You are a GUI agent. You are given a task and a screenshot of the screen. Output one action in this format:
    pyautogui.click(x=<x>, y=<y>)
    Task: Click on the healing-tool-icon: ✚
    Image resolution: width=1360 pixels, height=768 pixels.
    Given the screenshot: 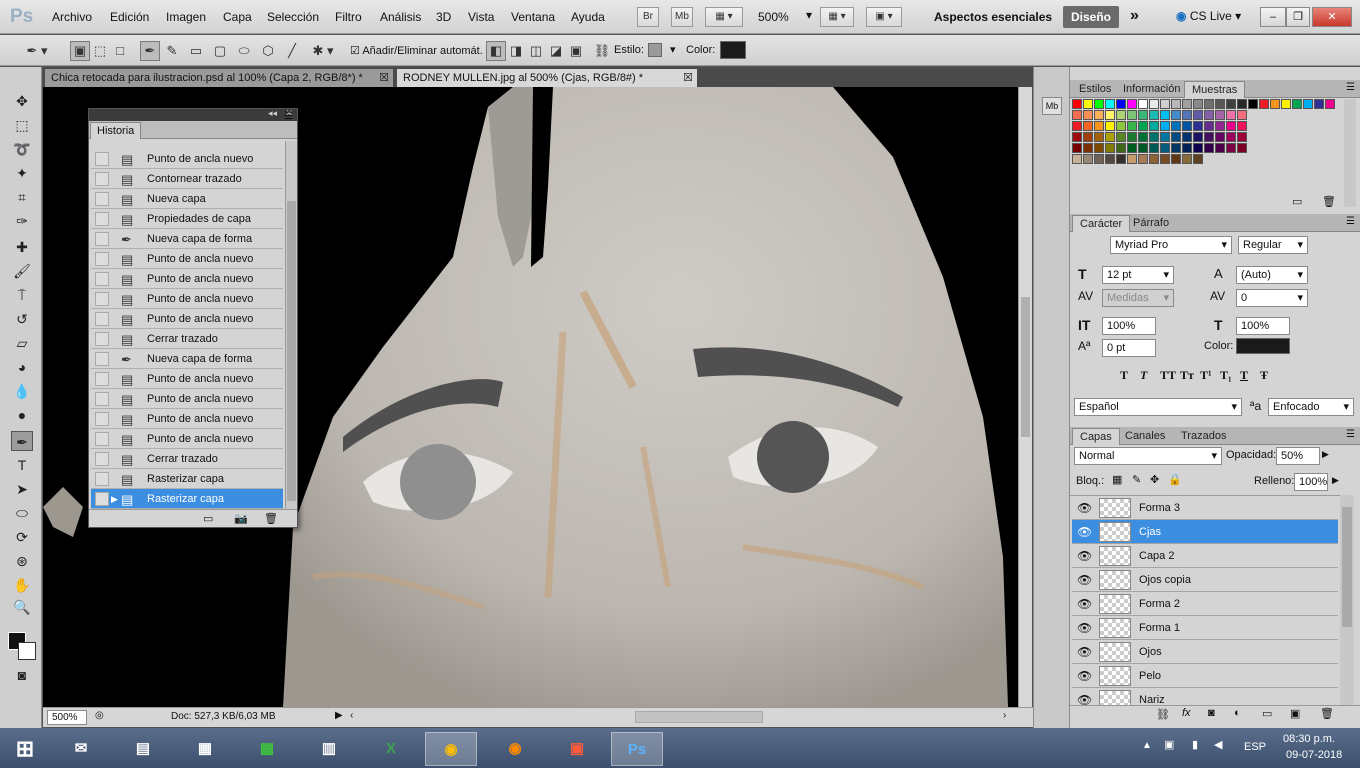 What is the action you would take?
    pyautogui.click(x=22, y=247)
    